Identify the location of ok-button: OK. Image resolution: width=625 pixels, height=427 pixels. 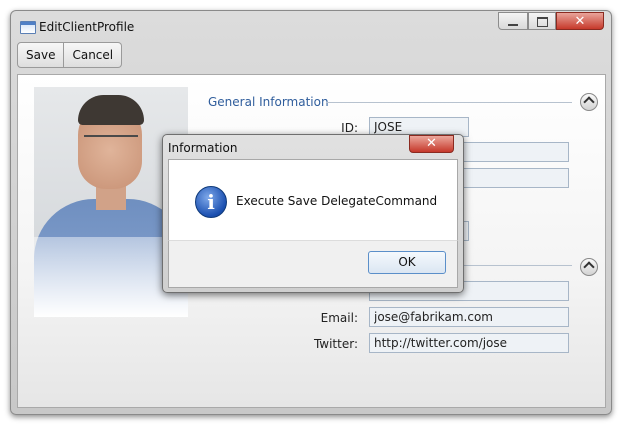
(407, 262).